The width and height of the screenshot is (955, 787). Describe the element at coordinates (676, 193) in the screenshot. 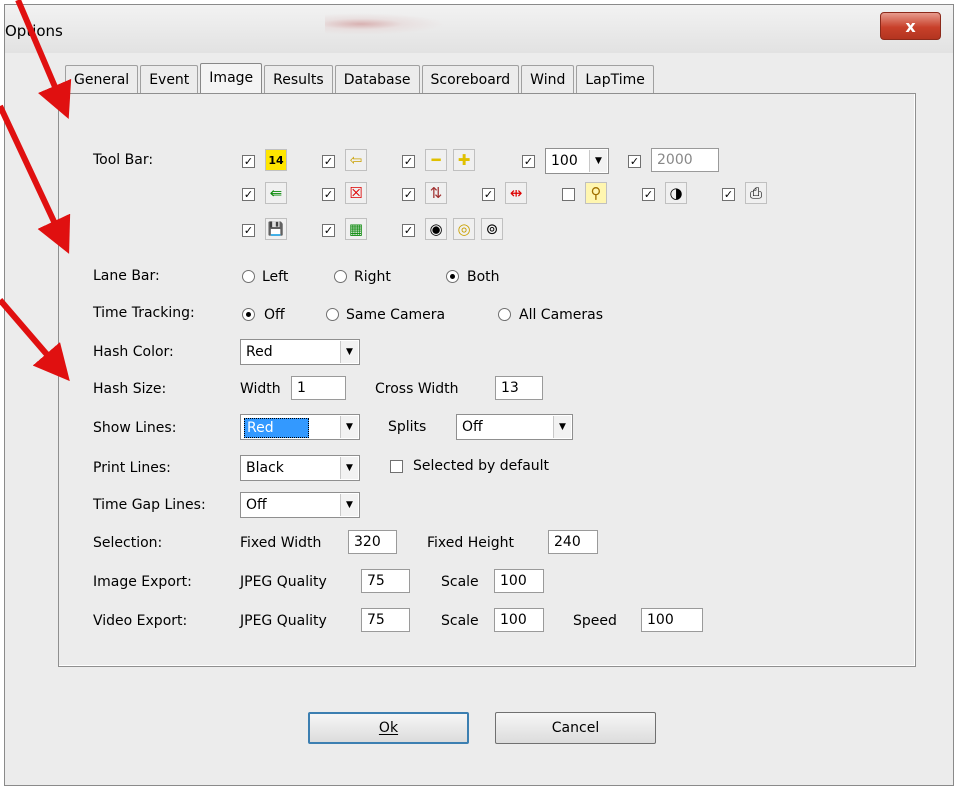

I see `contrast-icon: ◑` at that location.